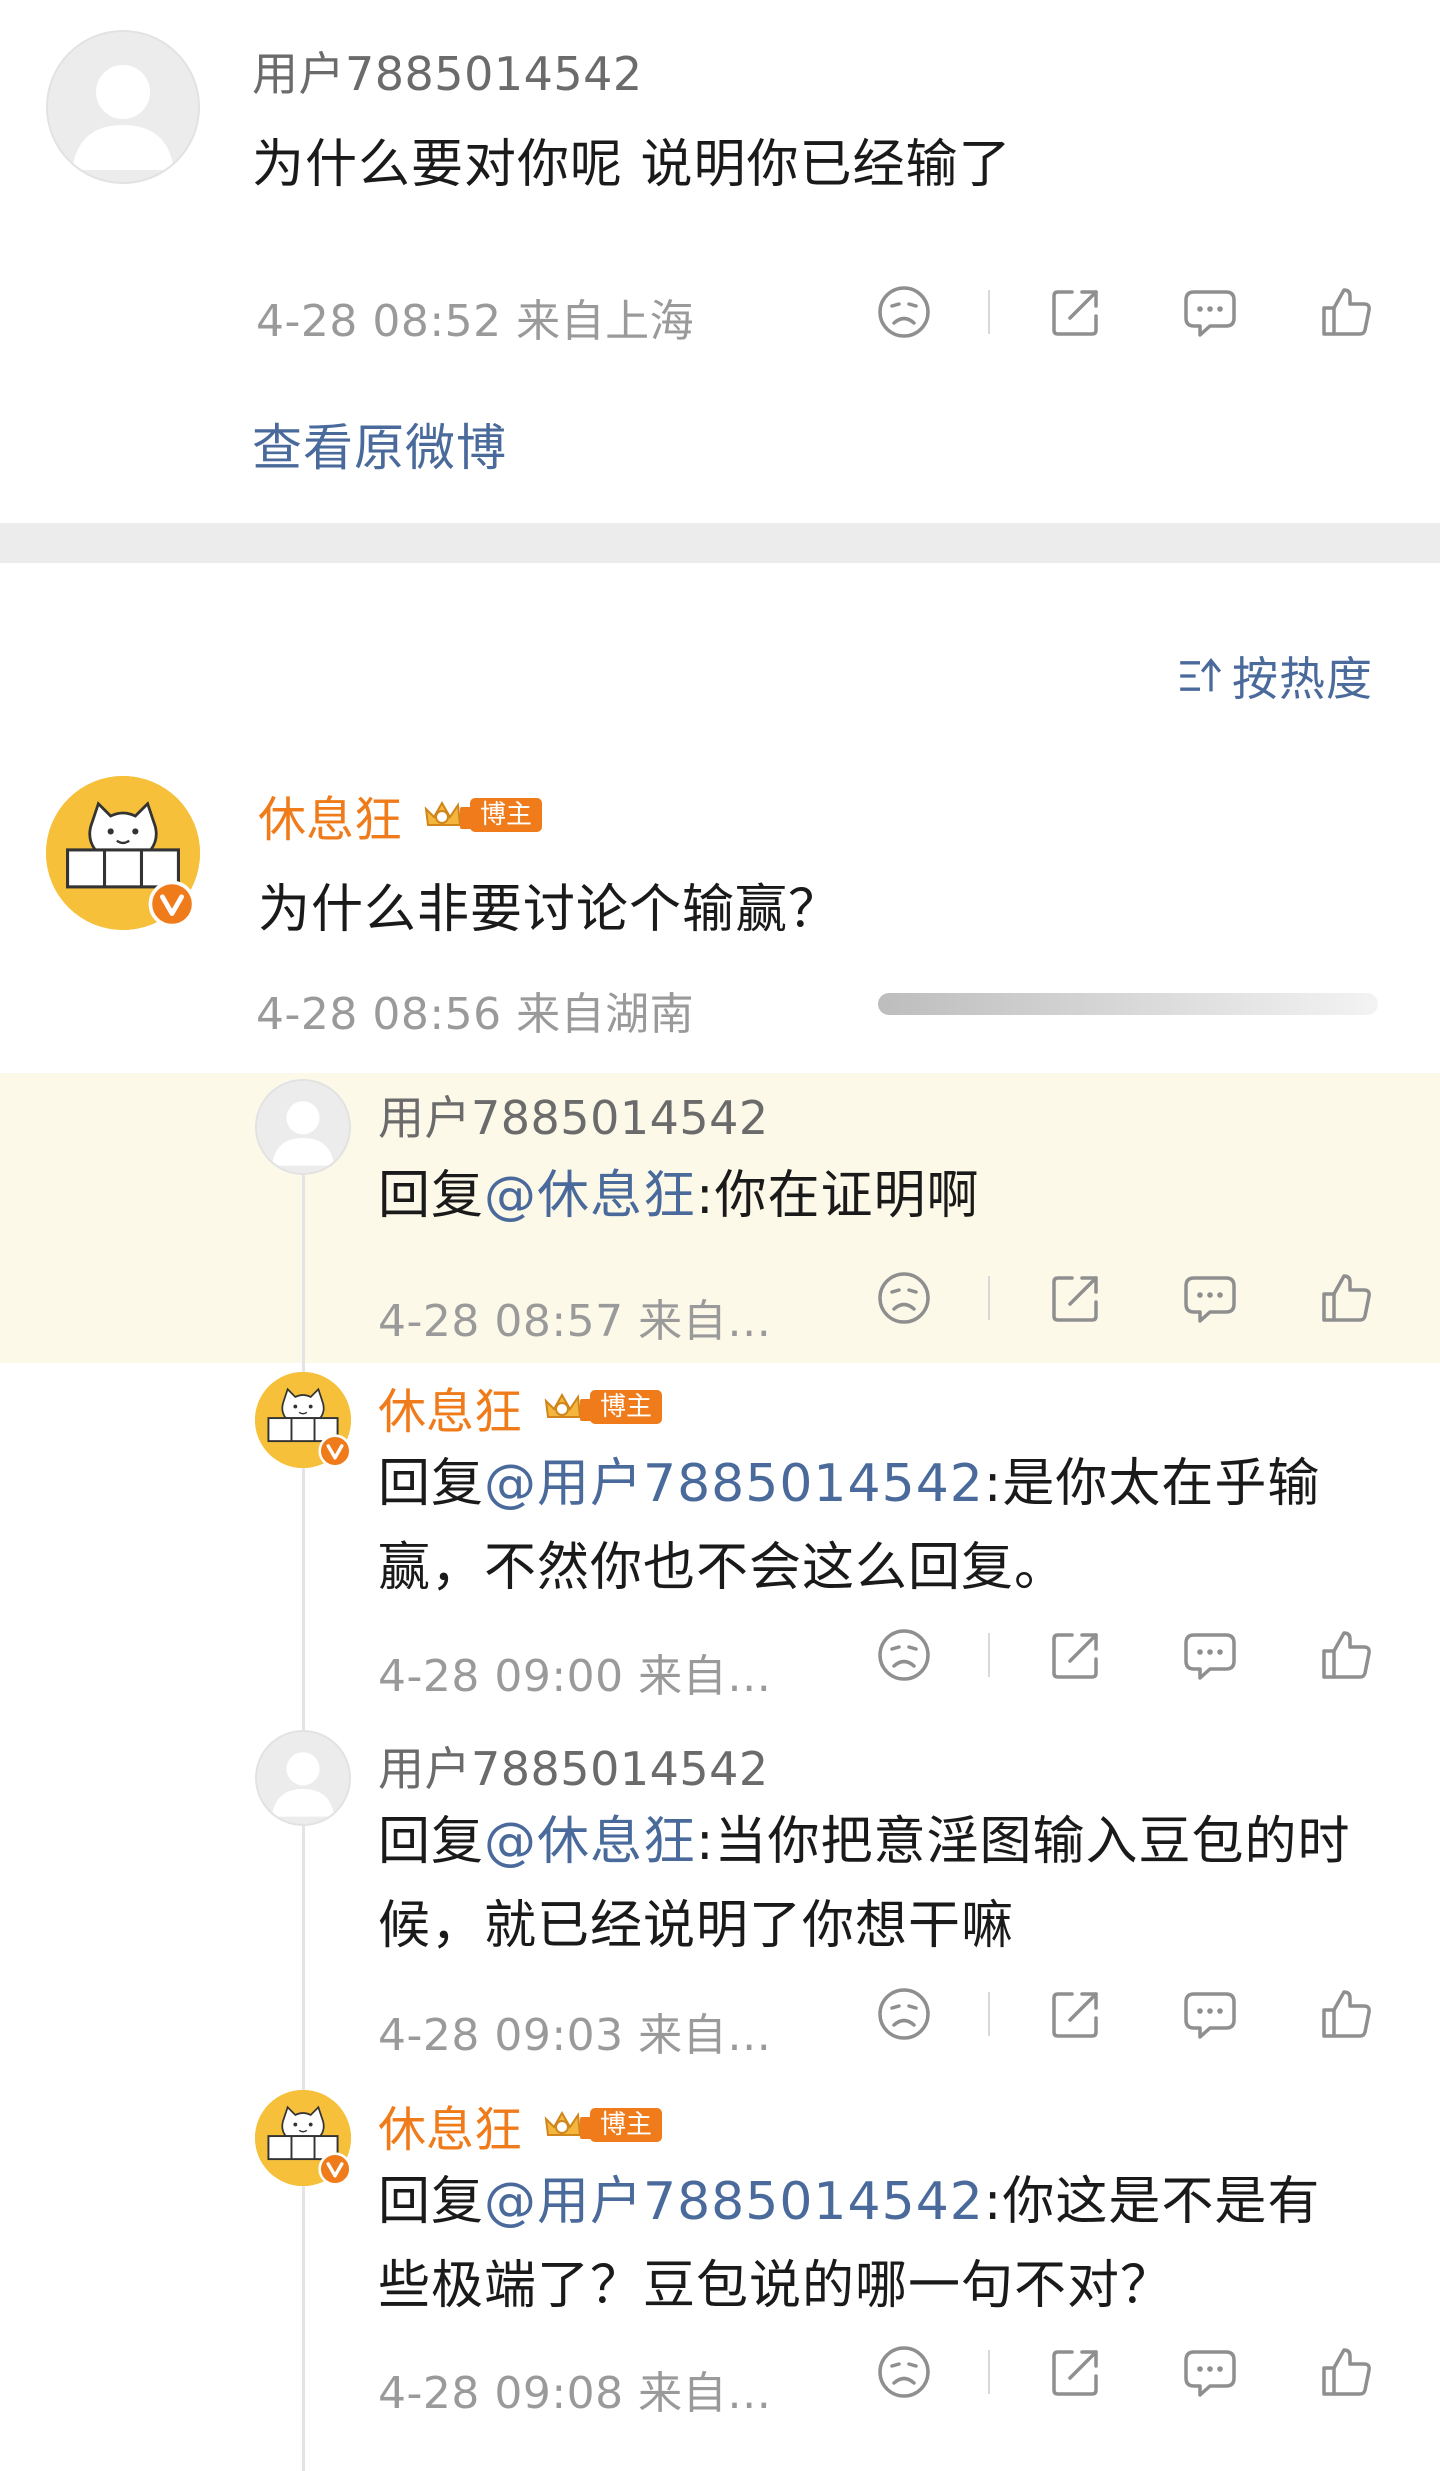 Image resolution: width=1440 pixels, height=2471 pixels. Describe the element at coordinates (864, 1884) in the screenshot. I see `reply-text: 回复@休息狂:当你把意淫图输入豆包的时候，就已经说明了你想干嘛` at that location.